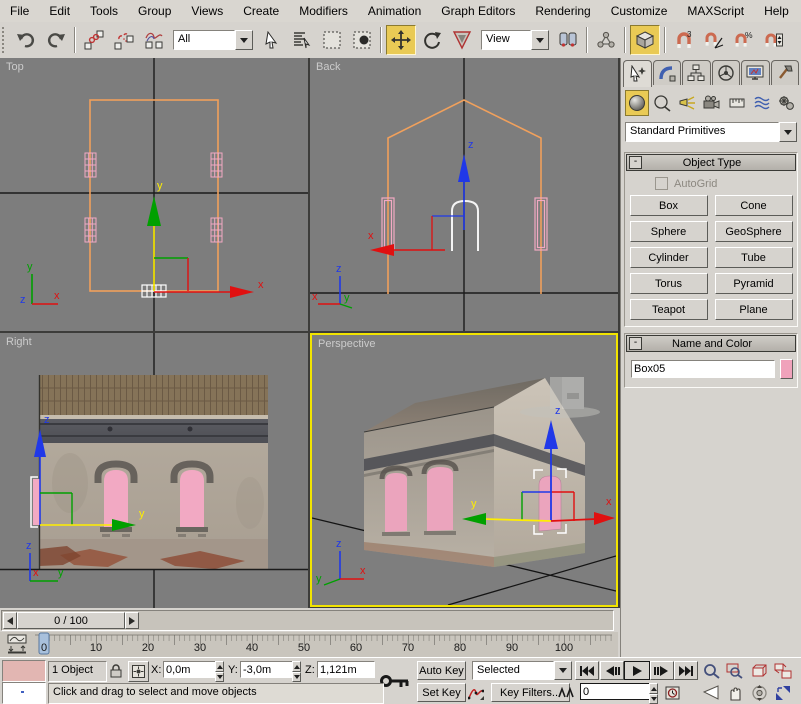 The width and height of the screenshot is (801, 704). What do you see at coordinates (10, 620) in the screenshot?
I see `slider-prev-arrow` at bounding box center [10, 620].